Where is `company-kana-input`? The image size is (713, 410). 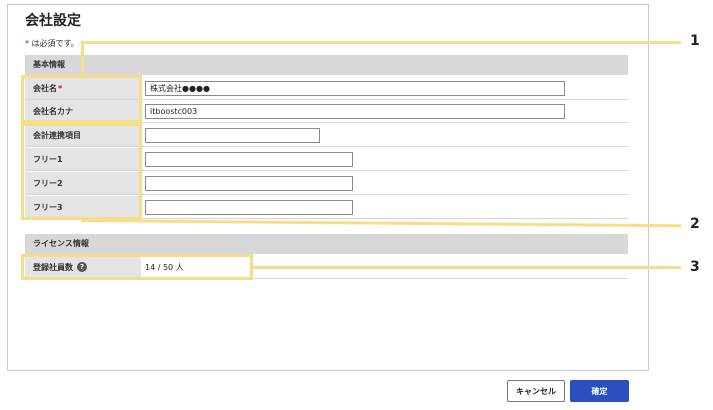
company-kana-input is located at coordinates (355, 111).